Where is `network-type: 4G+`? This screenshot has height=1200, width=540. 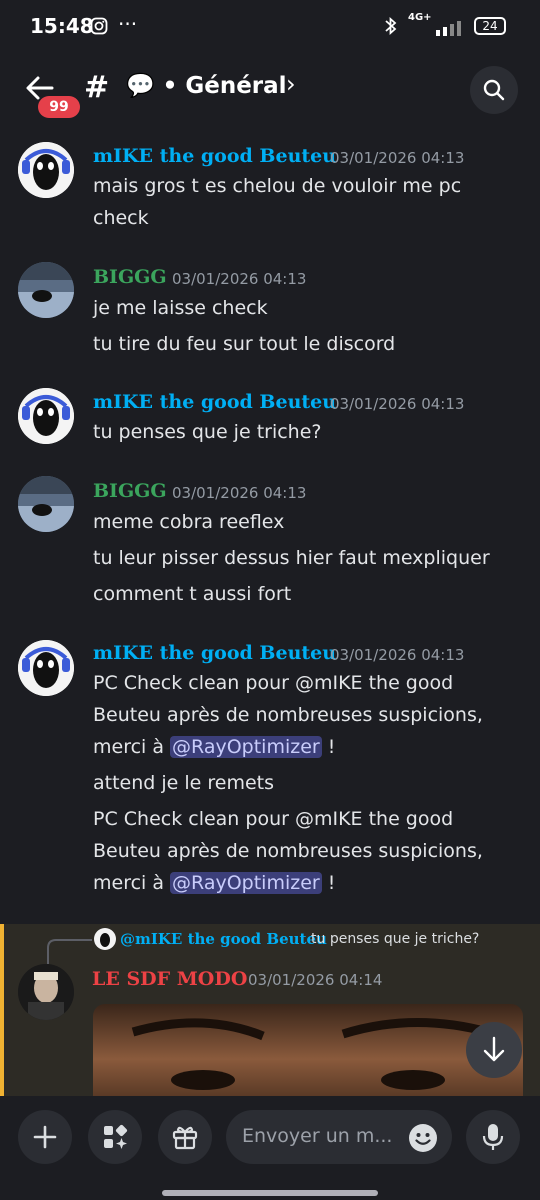 network-type: 4G+ is located at coordinates (420, 17).